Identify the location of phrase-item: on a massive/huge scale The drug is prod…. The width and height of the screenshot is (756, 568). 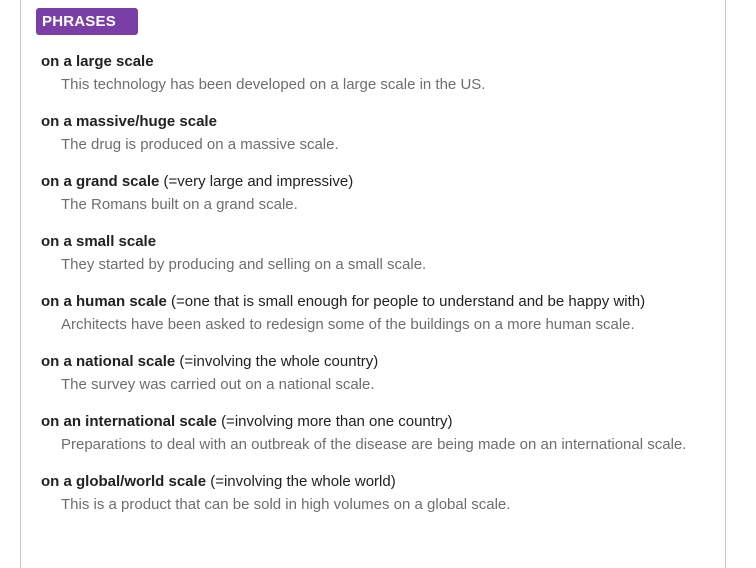
(376, 134).